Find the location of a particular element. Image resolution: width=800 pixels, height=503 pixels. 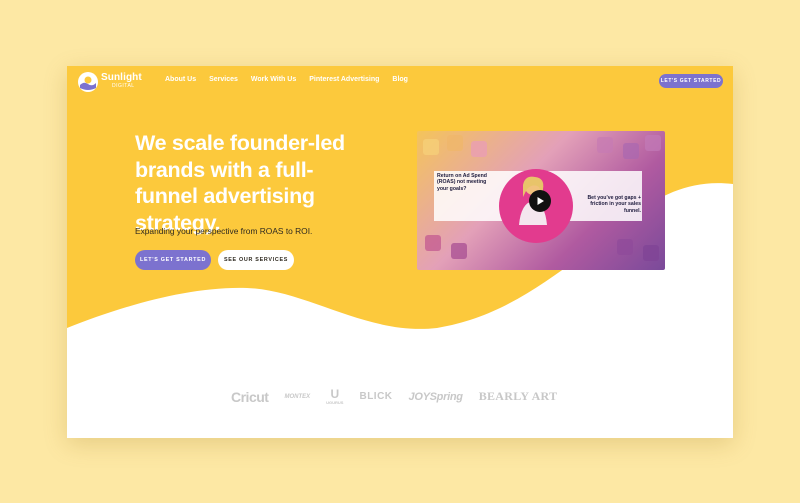

nav-about-us: About Us is located at coordinates (180, 79).